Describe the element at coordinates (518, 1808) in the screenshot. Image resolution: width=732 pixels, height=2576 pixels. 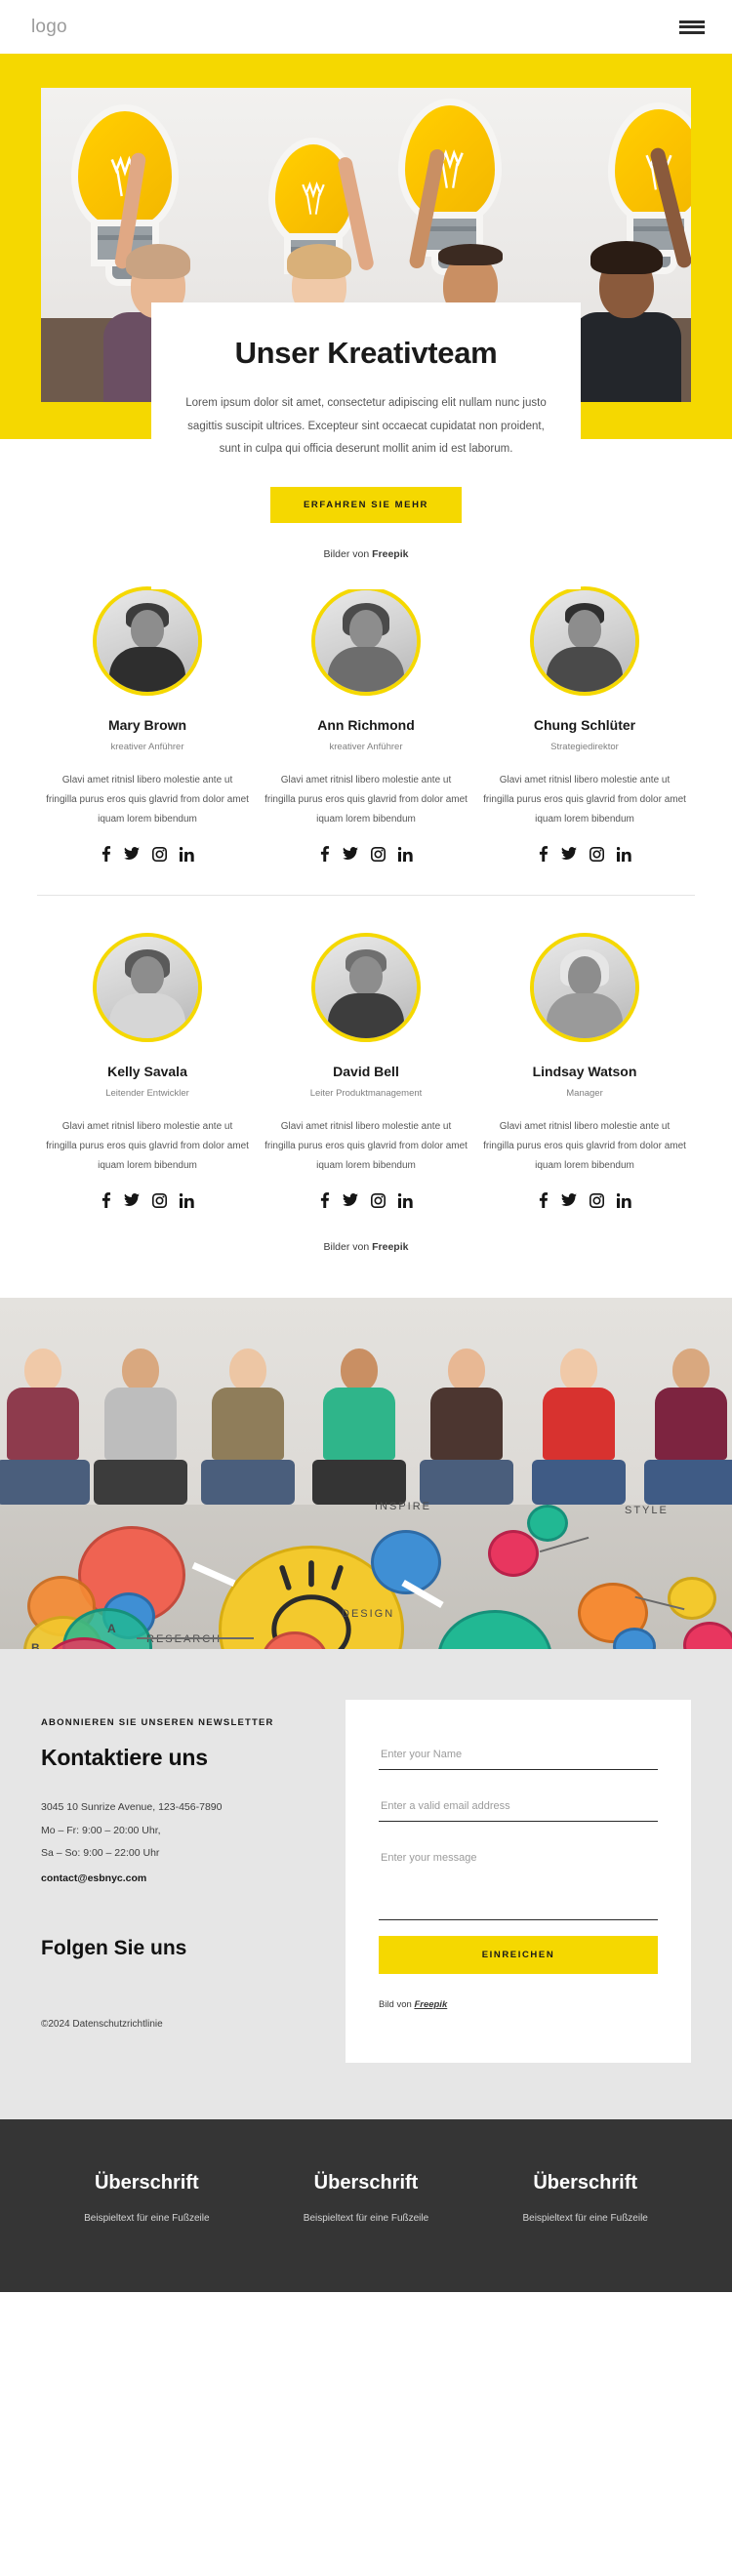
I see `email-field` at that location.